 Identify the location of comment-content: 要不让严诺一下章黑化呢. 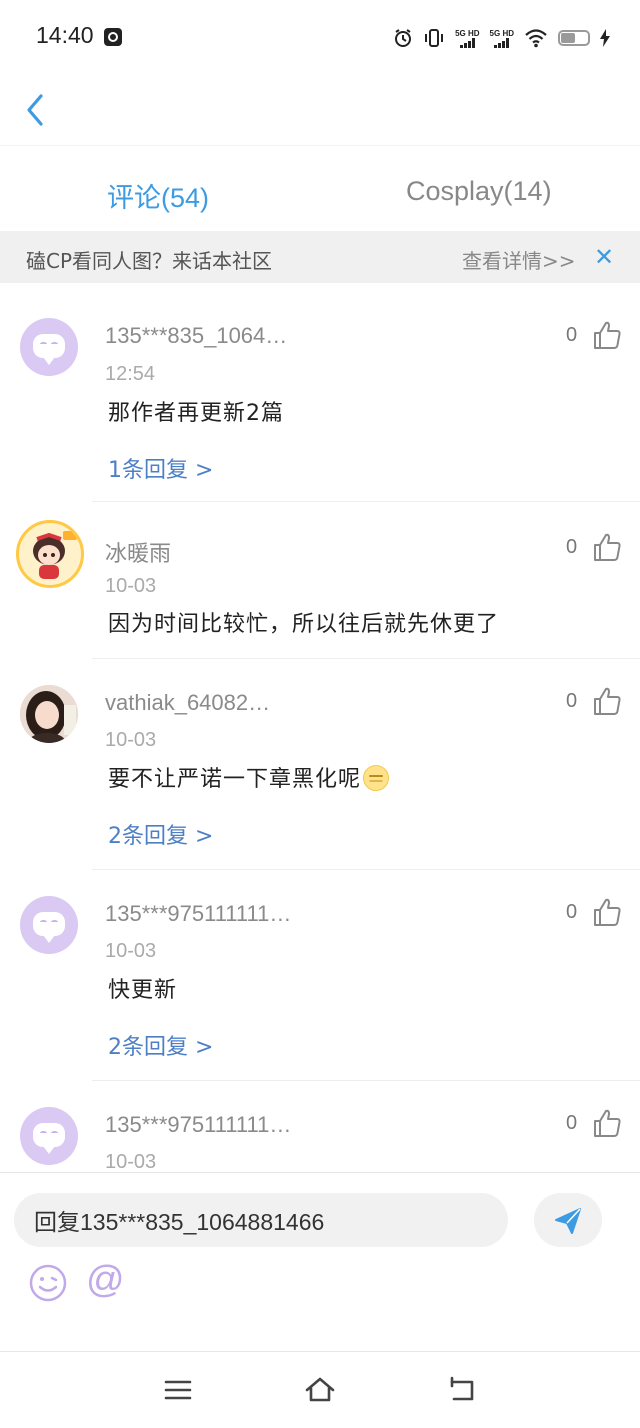
(249, 777).